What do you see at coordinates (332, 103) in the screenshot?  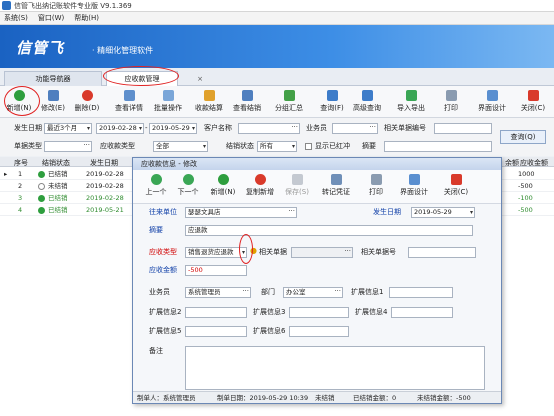 I see `query-button: 查询(F)` at bounding box center [332, 103].